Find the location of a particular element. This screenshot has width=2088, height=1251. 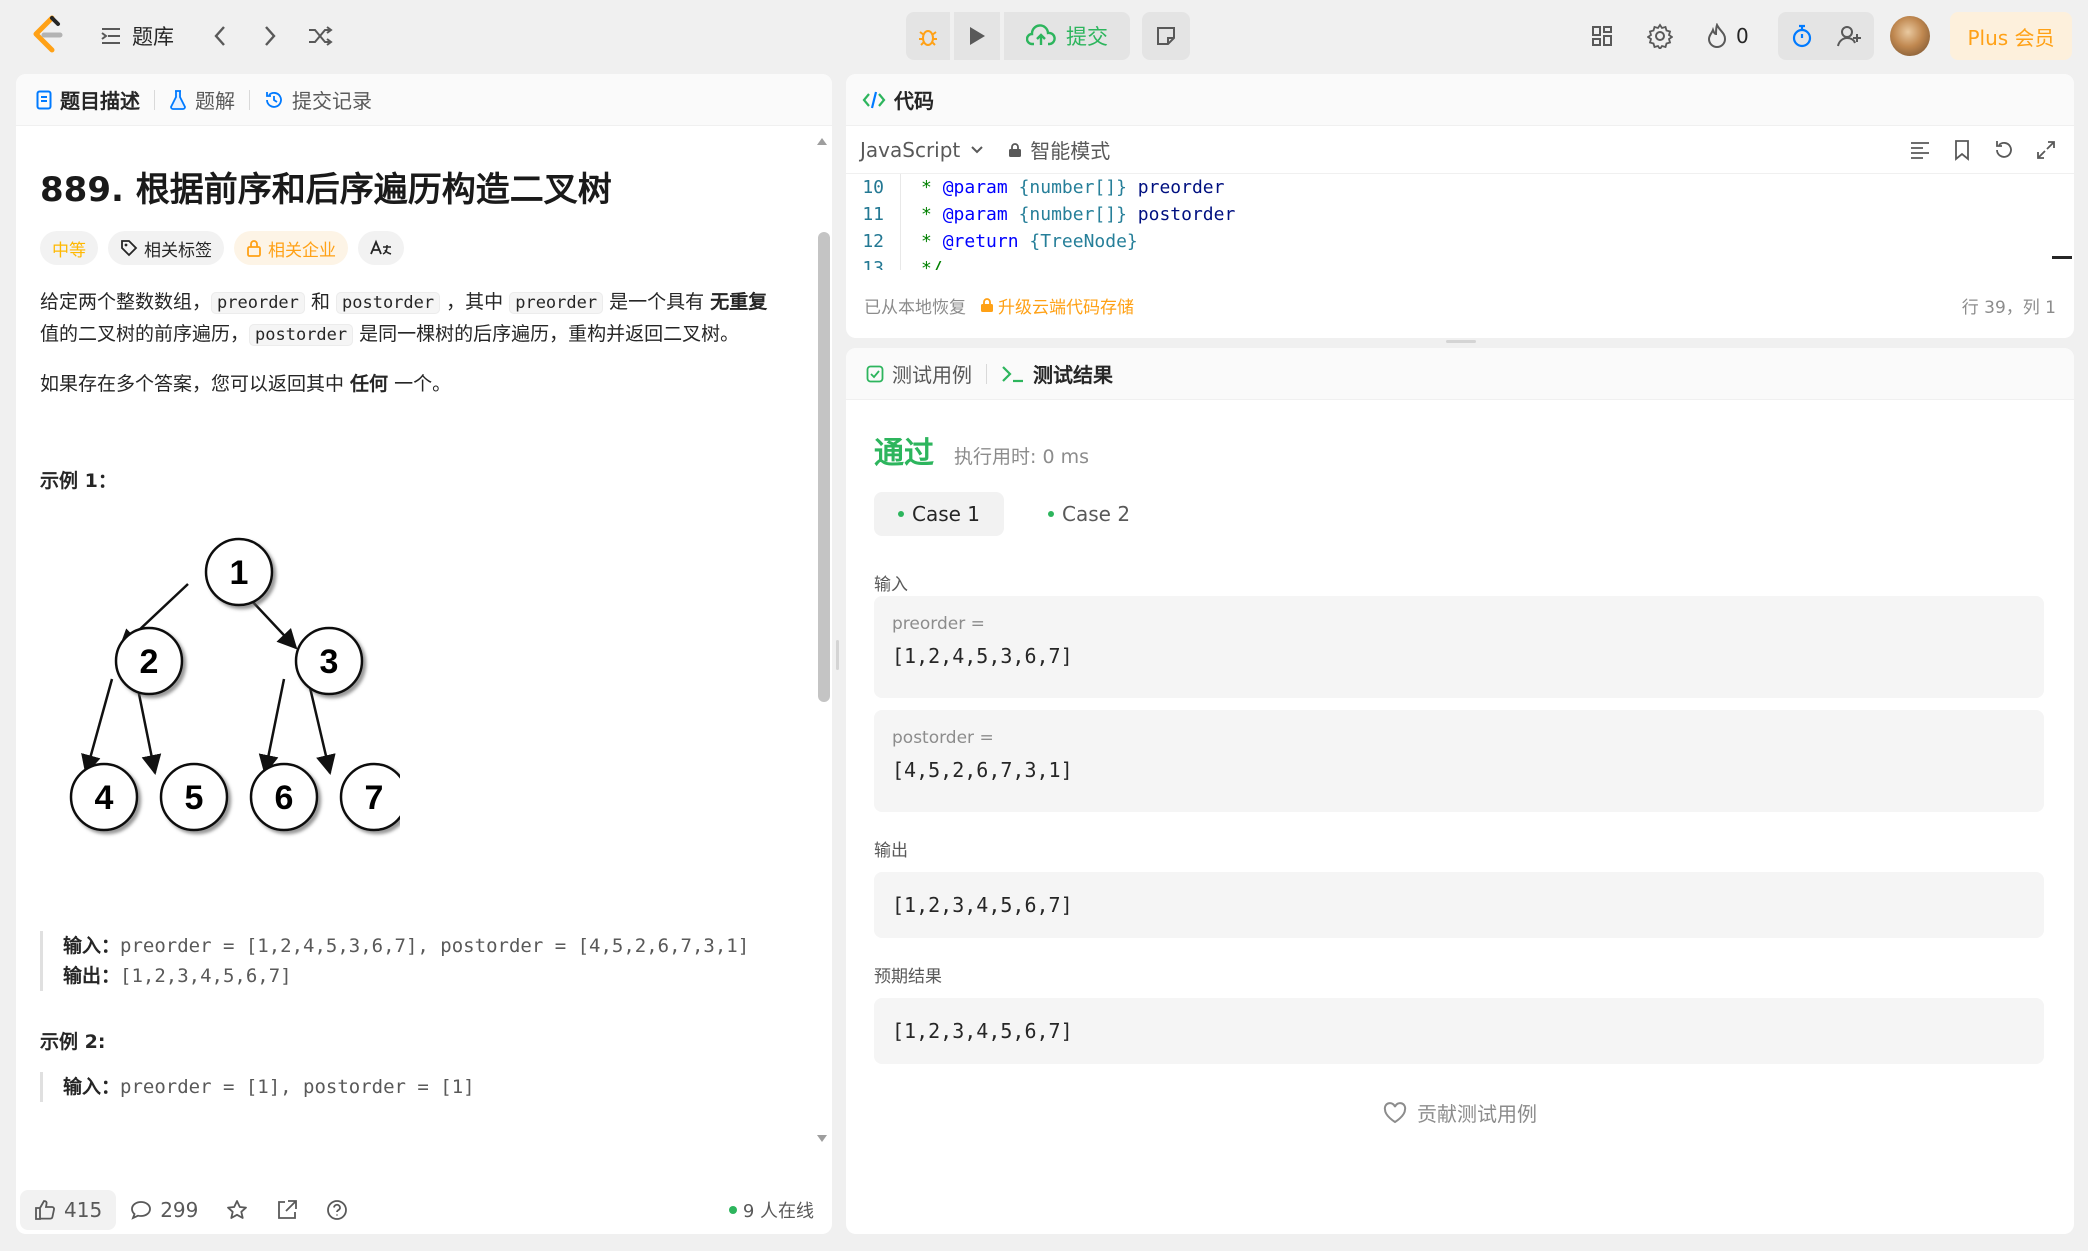

problem-list-button: 题库 is located at coordinates (137, 36).